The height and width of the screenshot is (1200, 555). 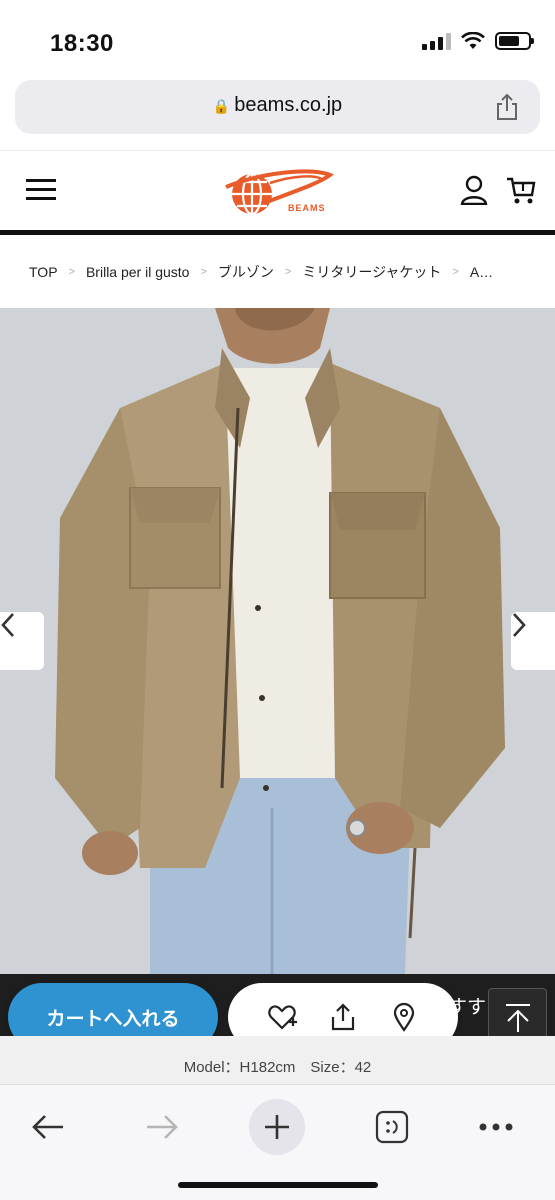 I want to click on battery-icon, so click(x=514, y=41).